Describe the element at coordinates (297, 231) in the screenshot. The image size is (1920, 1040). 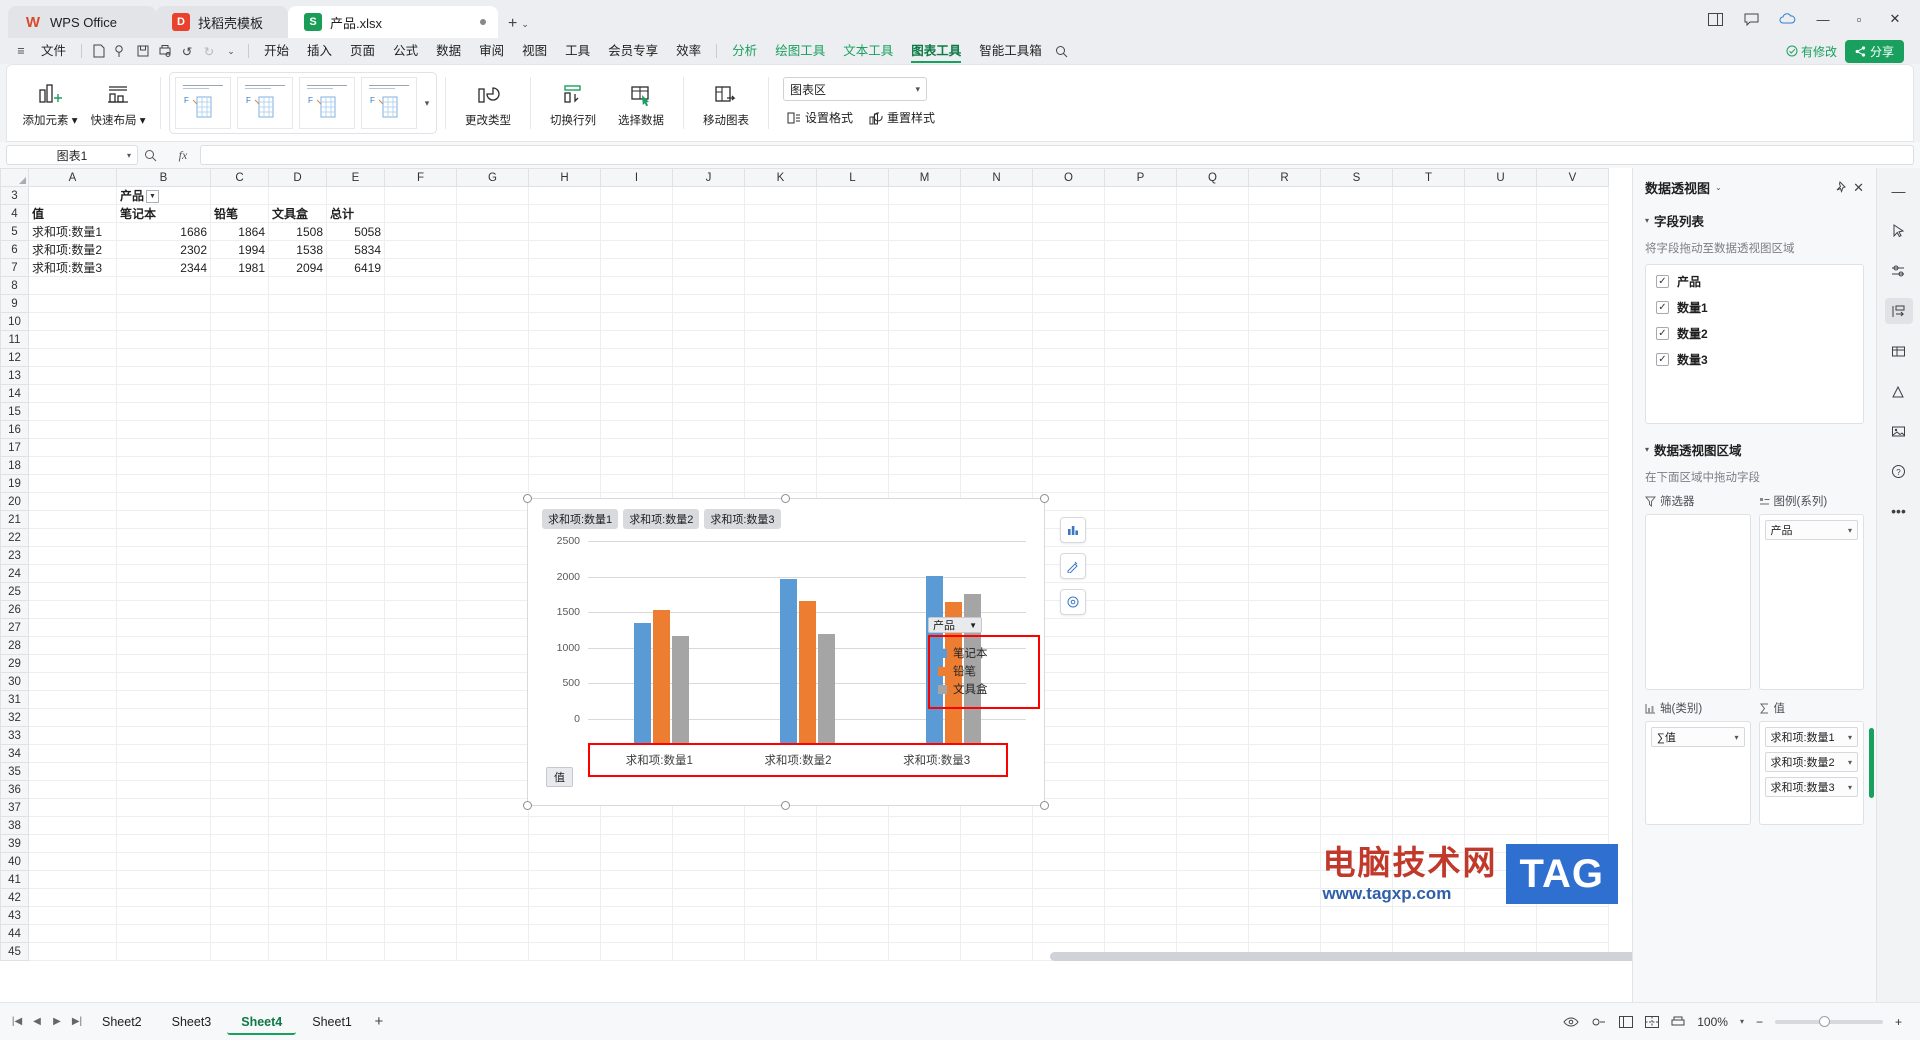
I see `grid-cell-D5: 1508` at that location.